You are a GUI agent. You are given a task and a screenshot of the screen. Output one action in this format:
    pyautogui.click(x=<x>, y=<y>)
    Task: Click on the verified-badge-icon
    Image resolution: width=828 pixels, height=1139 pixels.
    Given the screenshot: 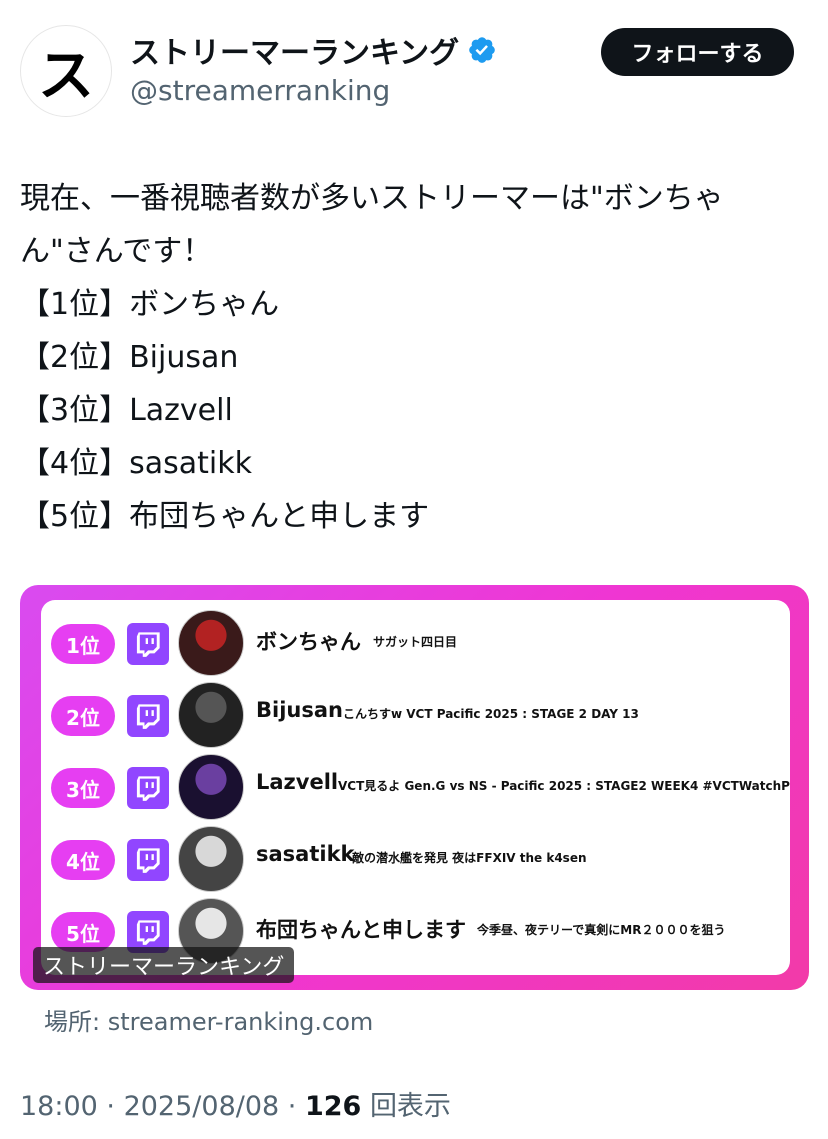 What is the action you would take?
    pyautogui.click(x=482, y=50)
    